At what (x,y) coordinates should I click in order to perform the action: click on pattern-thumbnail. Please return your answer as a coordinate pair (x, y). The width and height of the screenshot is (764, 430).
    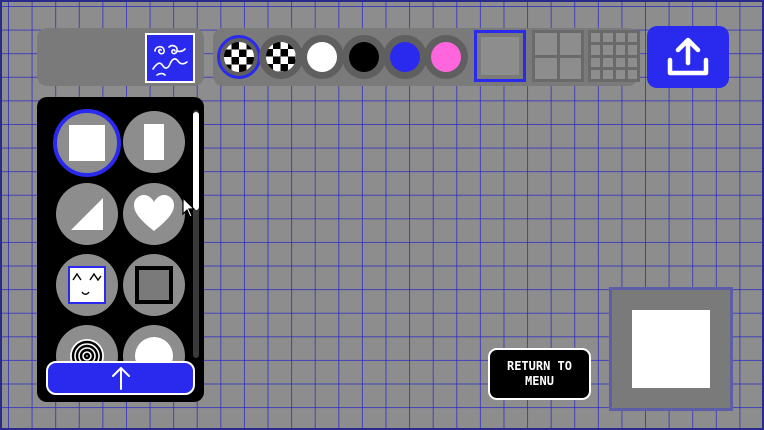
    Looking at the image, I should click on (170, 58).